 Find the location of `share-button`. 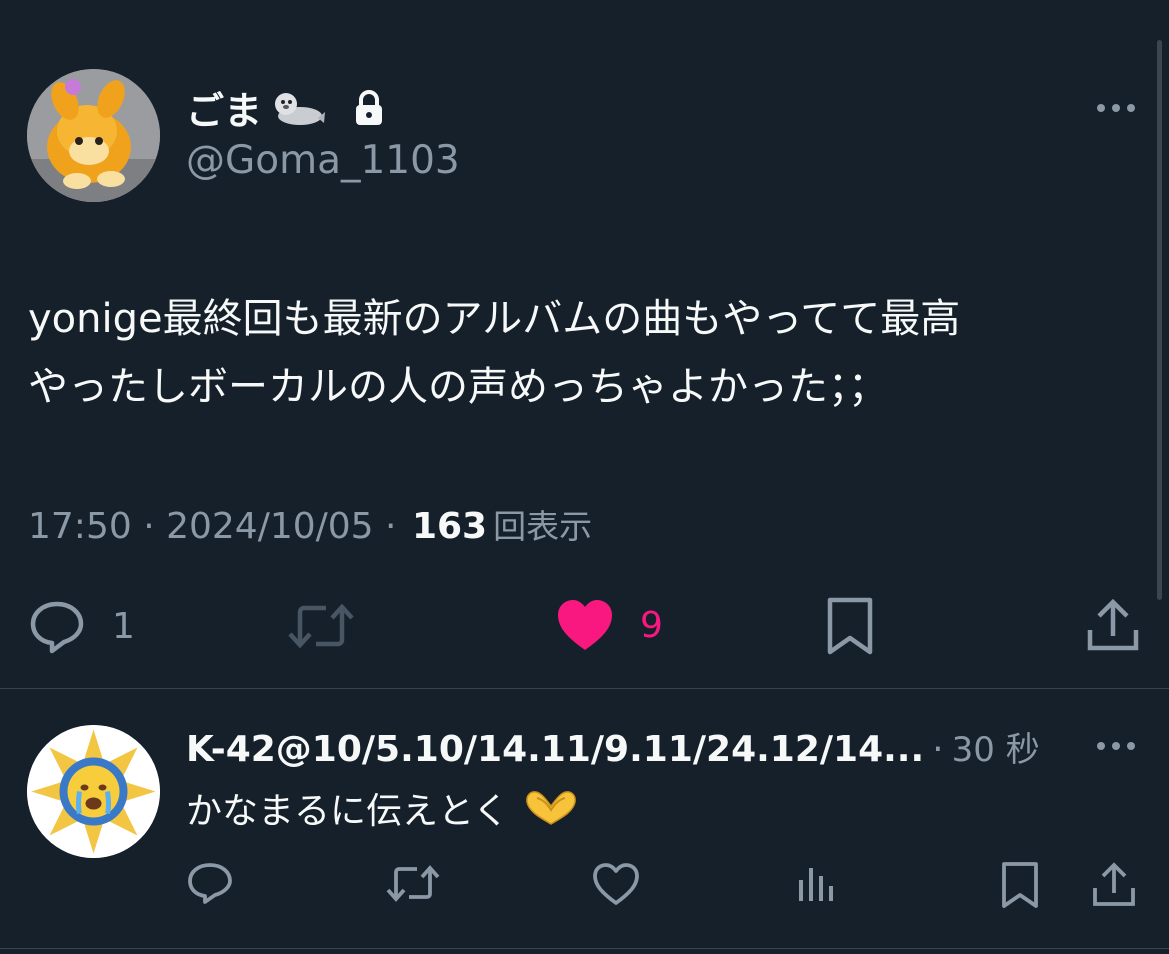

share-button is located at coordinates (1113, 626).